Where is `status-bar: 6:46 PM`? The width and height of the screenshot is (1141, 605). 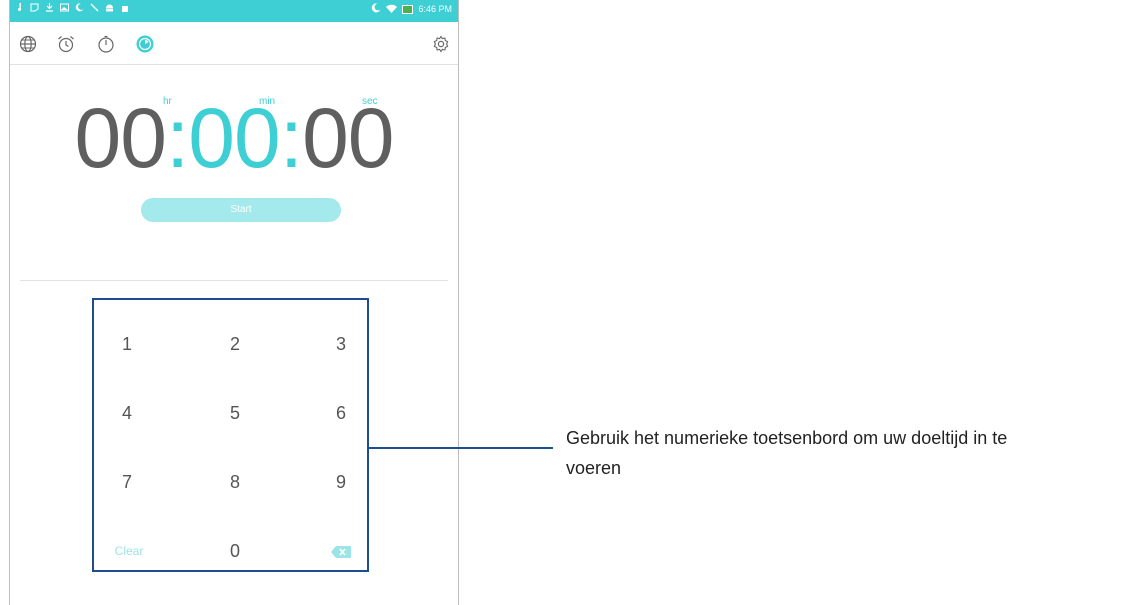 status-bar: 6:46 PM is located at coordinates (234, 11).